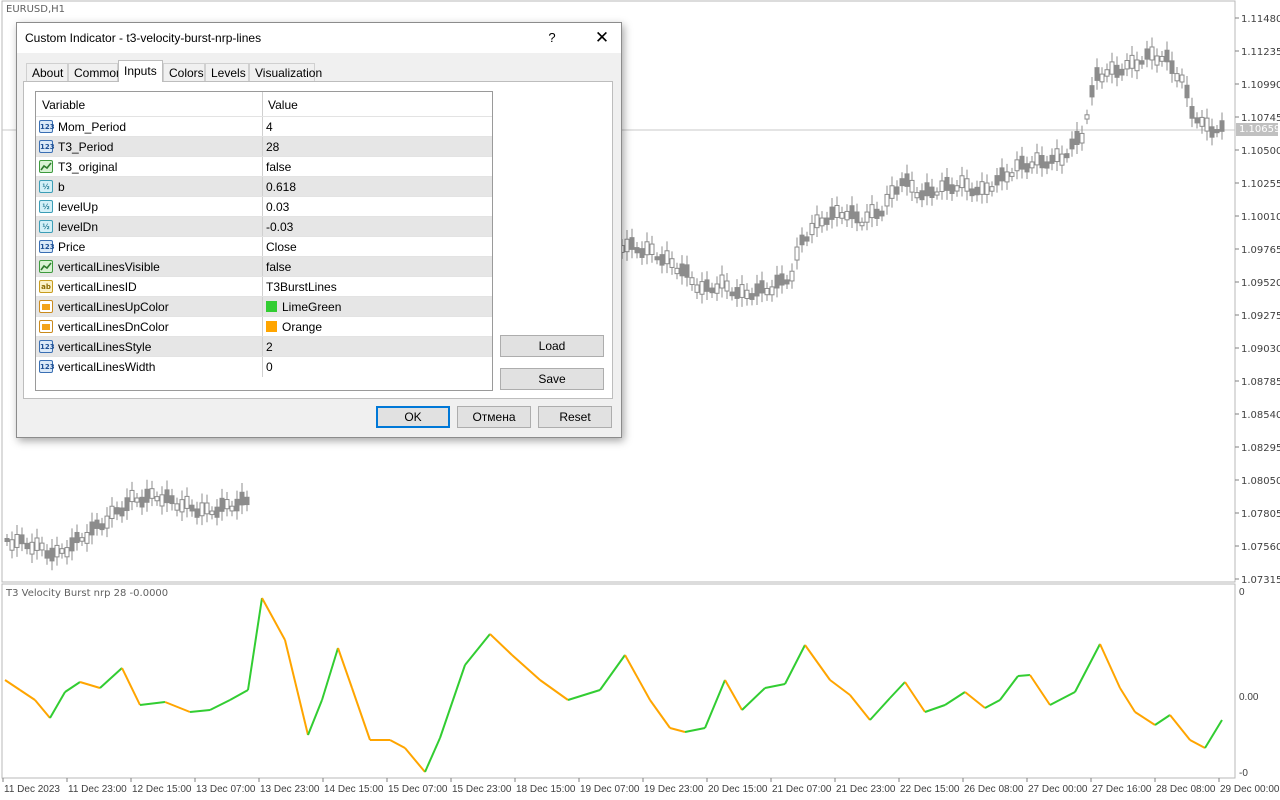 The image size is (1280, 800). I want to click on tab-visualization: Visualization, so click(285, 72).